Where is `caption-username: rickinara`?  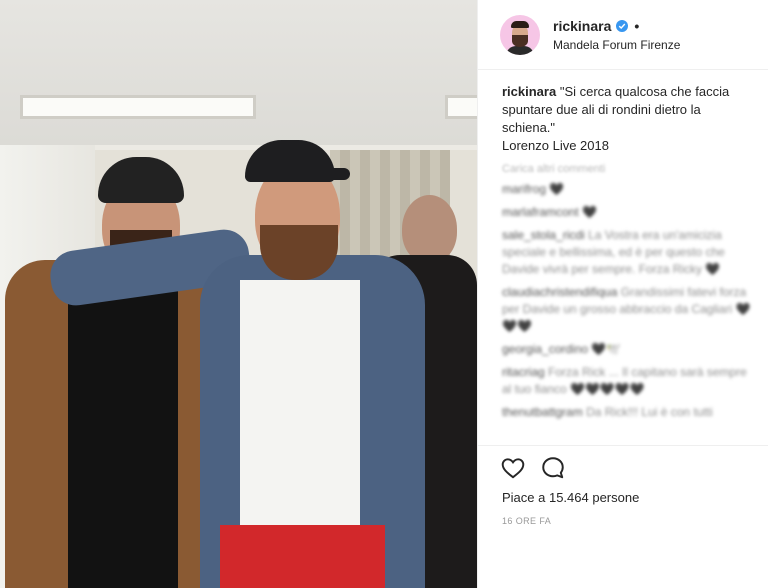 caption-username: rickinara is located at coordinates (529, 91).